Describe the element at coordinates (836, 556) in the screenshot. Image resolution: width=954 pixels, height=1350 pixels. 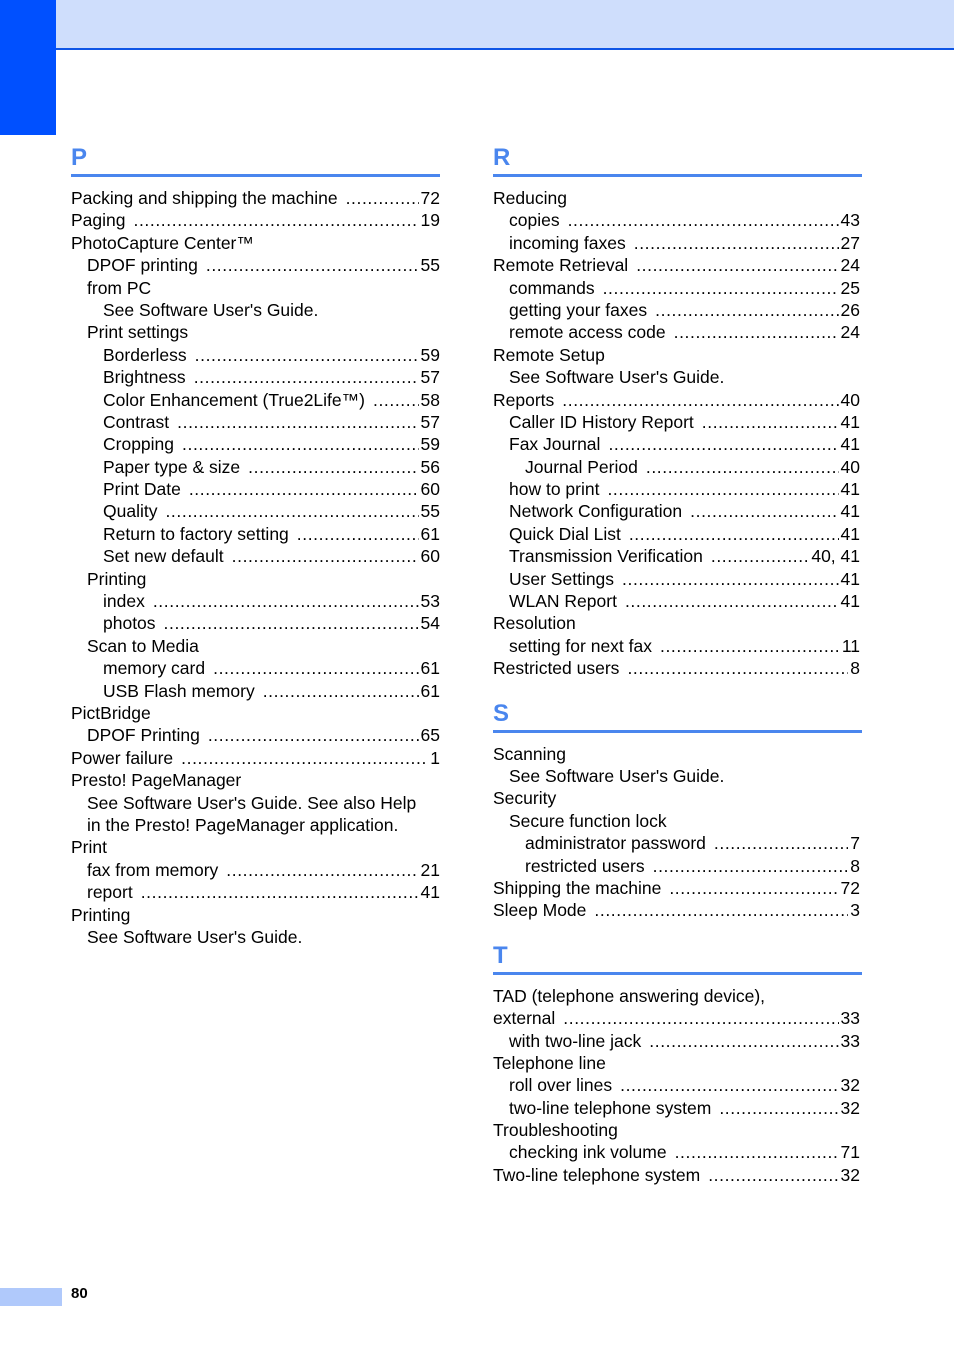
I see `page-reference-link: 40, 41` at that location.